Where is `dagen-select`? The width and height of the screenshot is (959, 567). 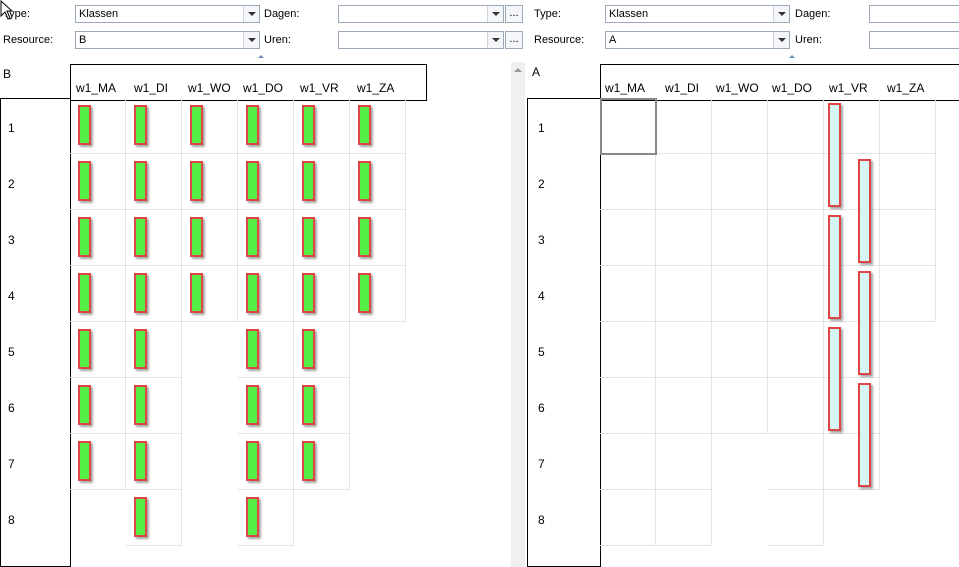
dagen-select is located at coordinates (421, 14).